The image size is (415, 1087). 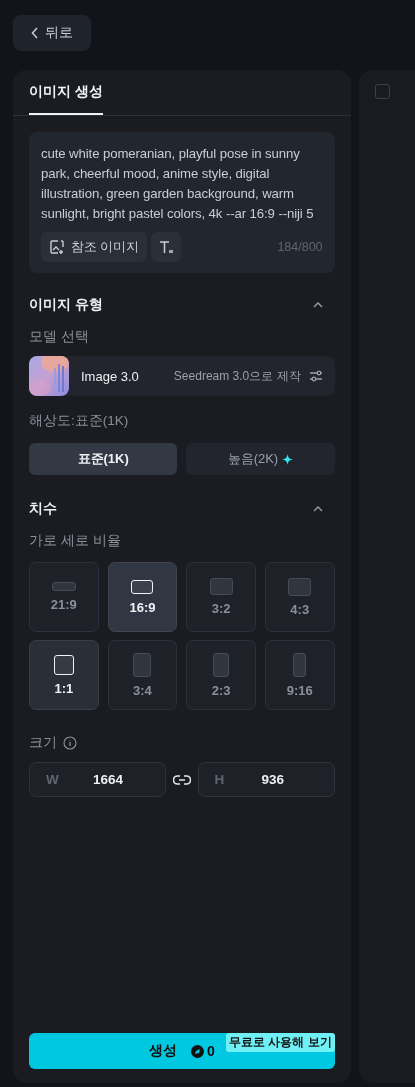 I want to click on aspect-ratio-tile: 9:16, so click(x=299, y=675).